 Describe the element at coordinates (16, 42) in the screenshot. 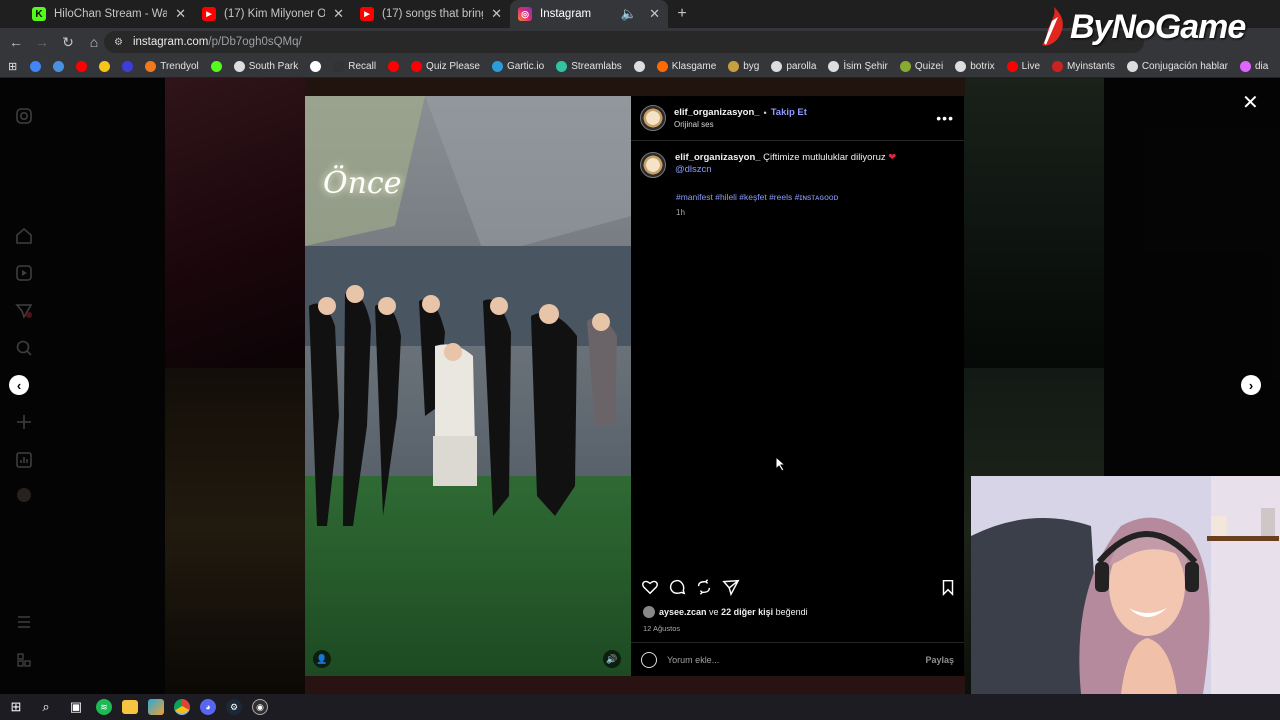

I see `back-icon: ←` at that location.